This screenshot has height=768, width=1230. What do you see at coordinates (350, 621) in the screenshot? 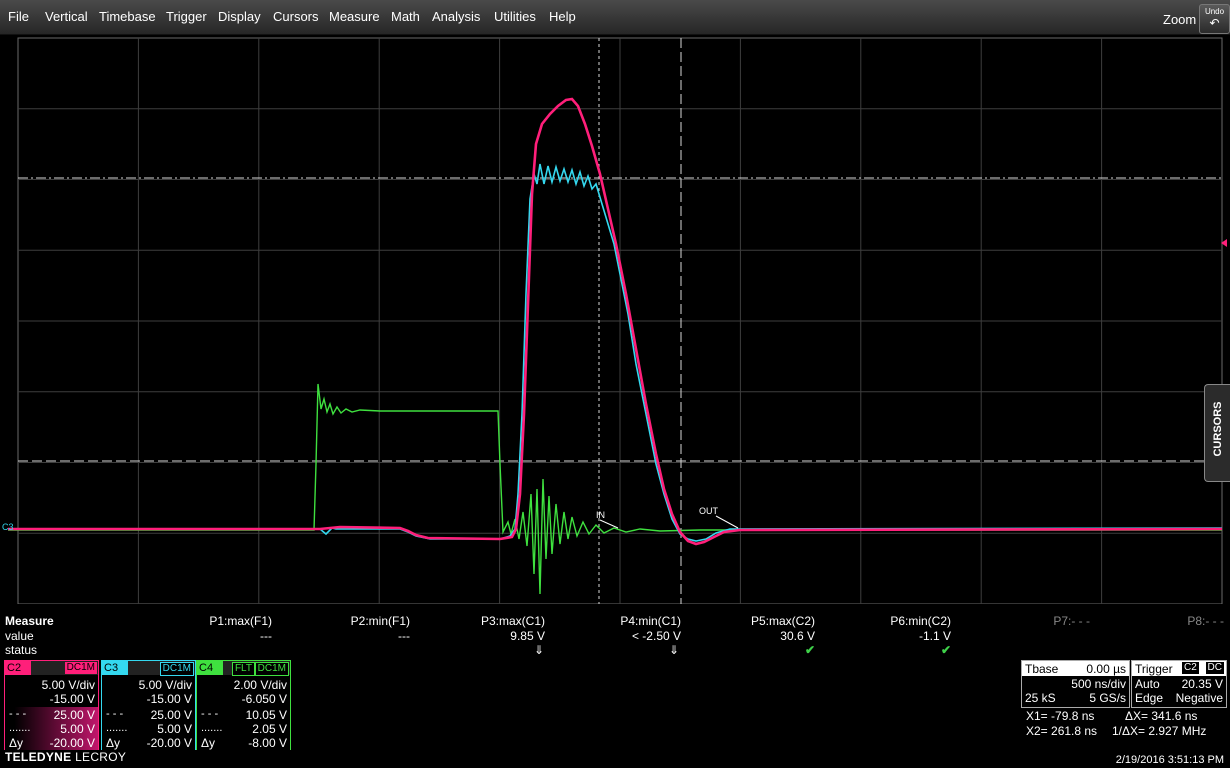
I see `measure-p2-name: P2:min(F1)` at bounding box center [350, 621].